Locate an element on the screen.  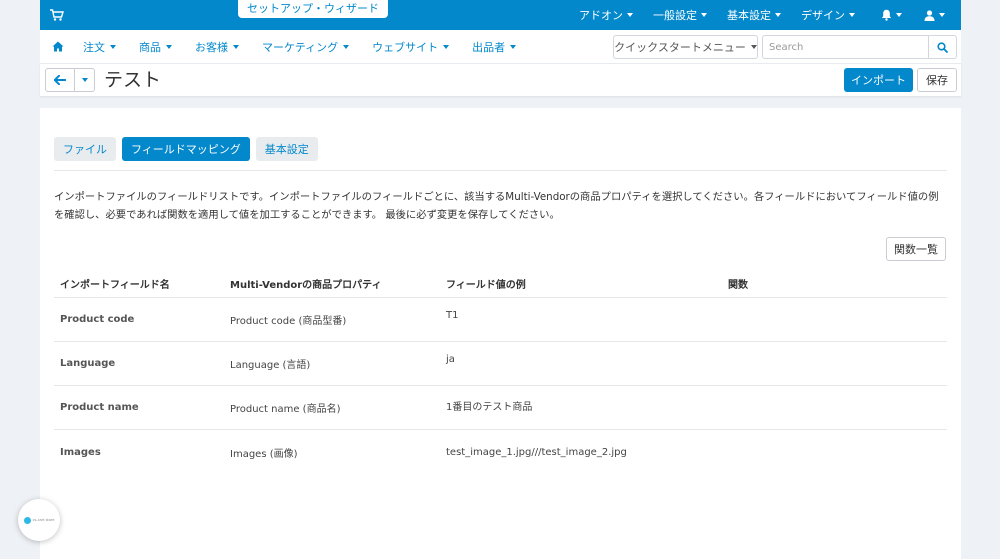
header-product-property: Multi-Vendorの商品プロパティ is located at coordinates (306, 285).